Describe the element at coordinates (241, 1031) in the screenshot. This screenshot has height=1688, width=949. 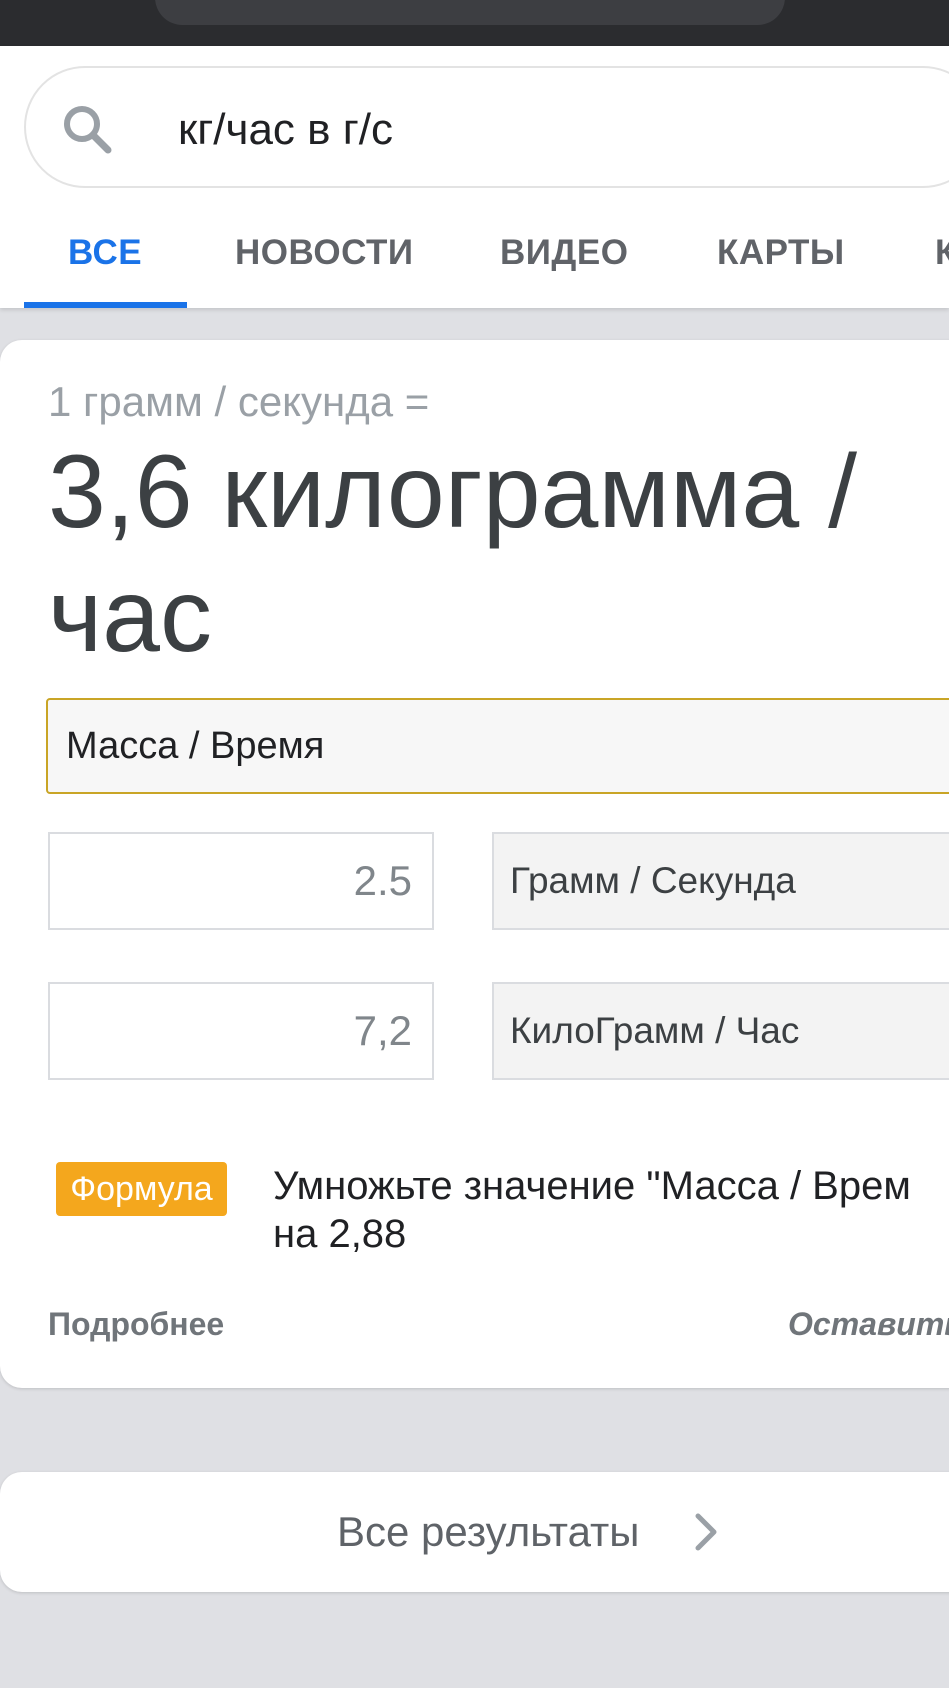
I see `to-value-input: 7,2` at that location.